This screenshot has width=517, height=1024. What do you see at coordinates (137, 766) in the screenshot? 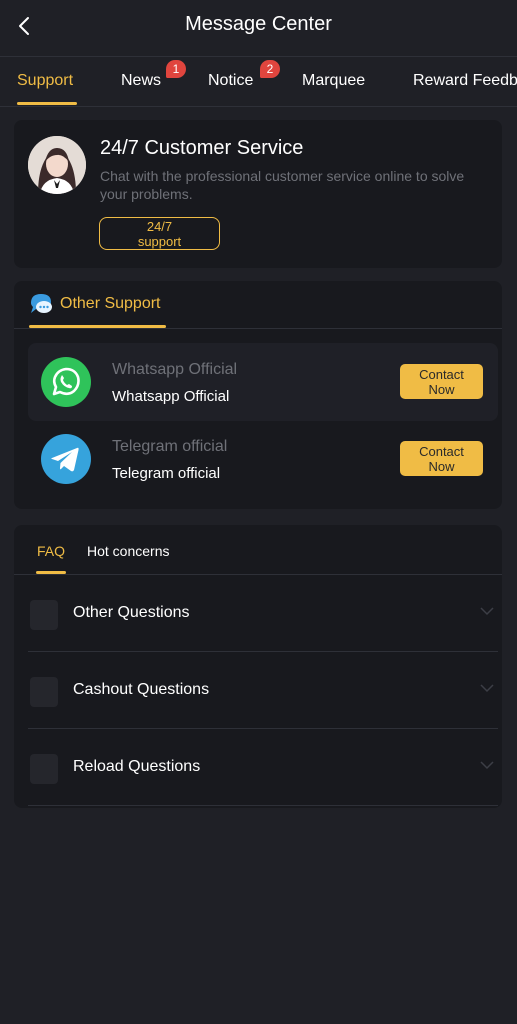
I see `faq-item-label: Reload Questions` at bounding box center [137, 766].